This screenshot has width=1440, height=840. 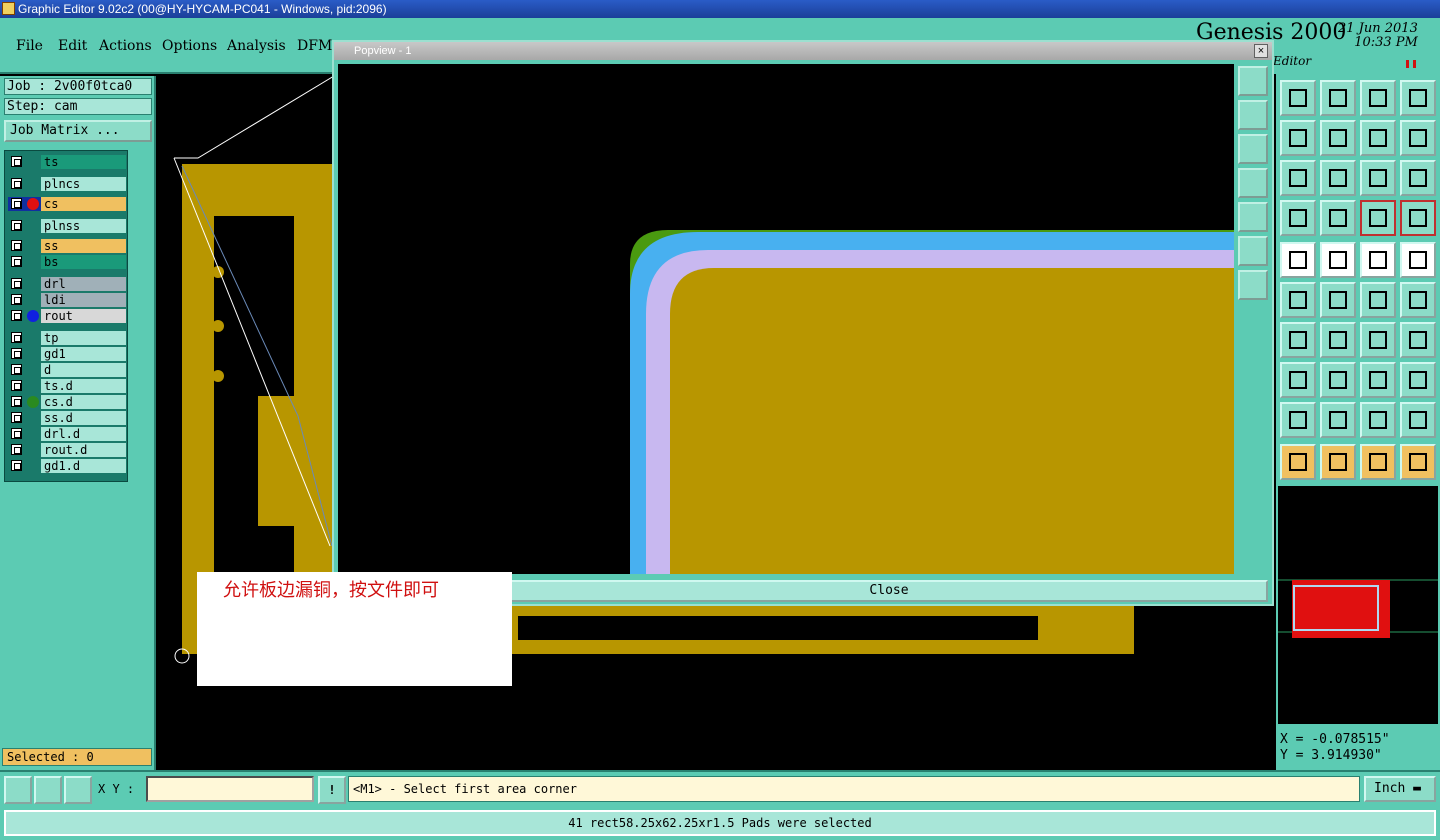 I want to click on alert-icon: !, so click(x=332, y=790).